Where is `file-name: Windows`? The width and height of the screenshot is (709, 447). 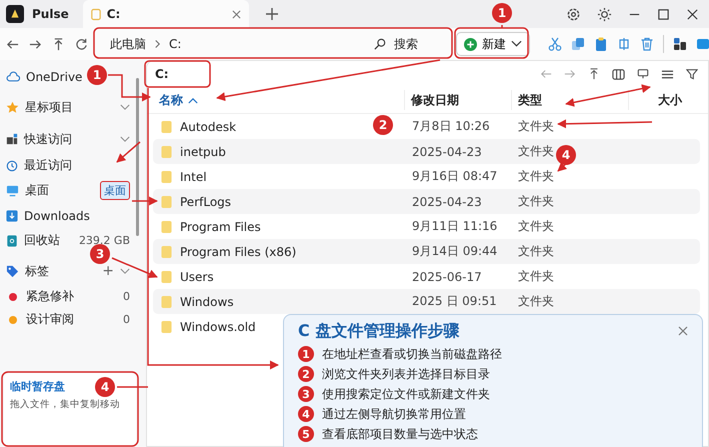 file-name: Windows is located at coordinates (207, 301).